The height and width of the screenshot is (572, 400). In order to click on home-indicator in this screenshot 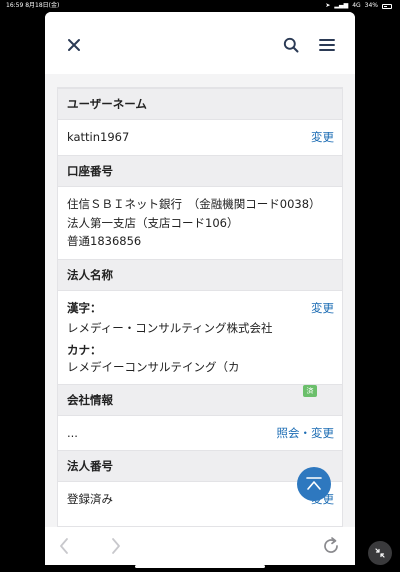, I will do `click(200, 566)`.